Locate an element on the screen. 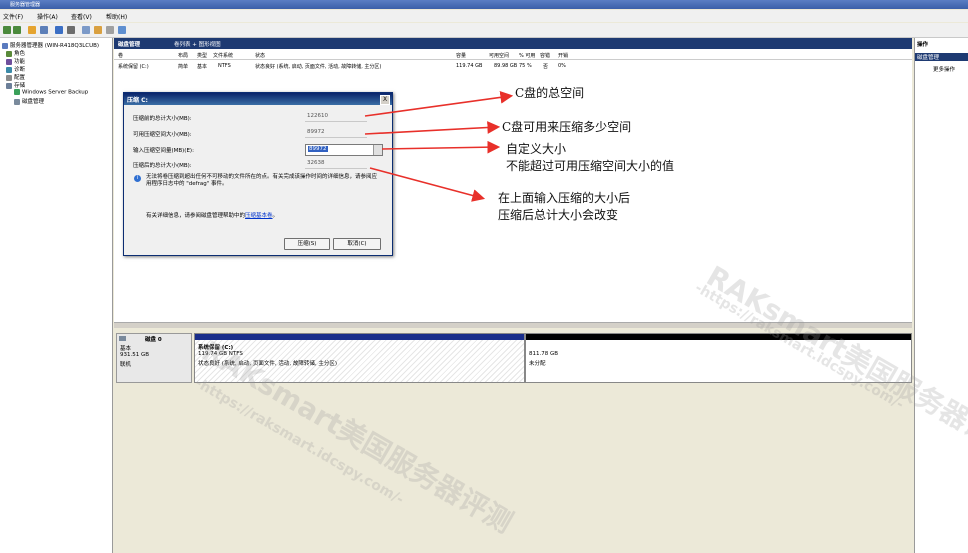  annotation-arrows is located at coordinates (439, 146).